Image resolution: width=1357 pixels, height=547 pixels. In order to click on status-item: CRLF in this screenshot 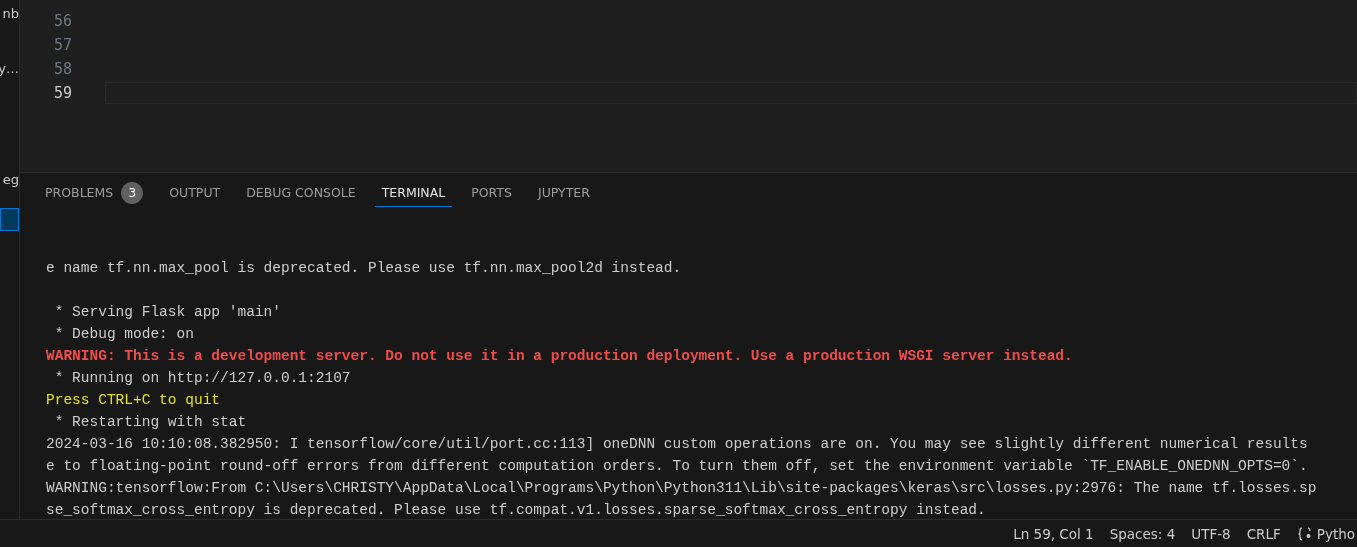, I will do `click(1263, 533)`.